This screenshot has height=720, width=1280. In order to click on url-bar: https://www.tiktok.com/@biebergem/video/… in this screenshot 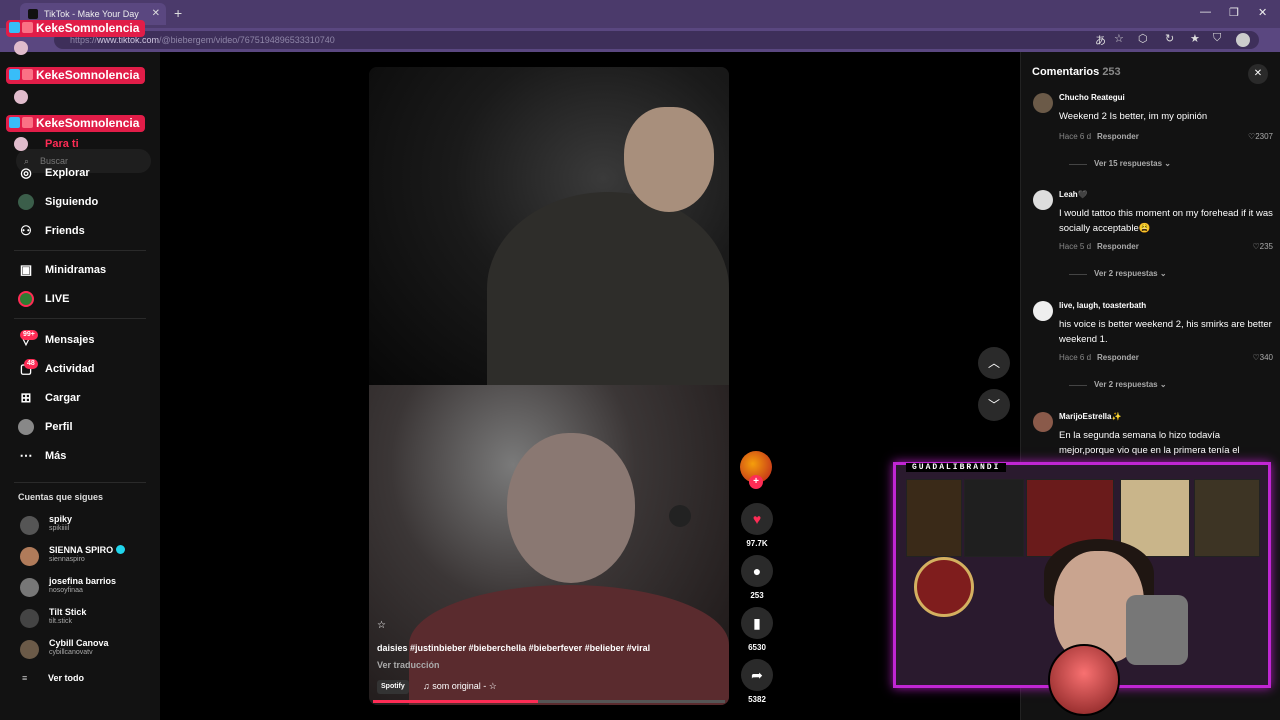, I will do `click(656, 40)`.